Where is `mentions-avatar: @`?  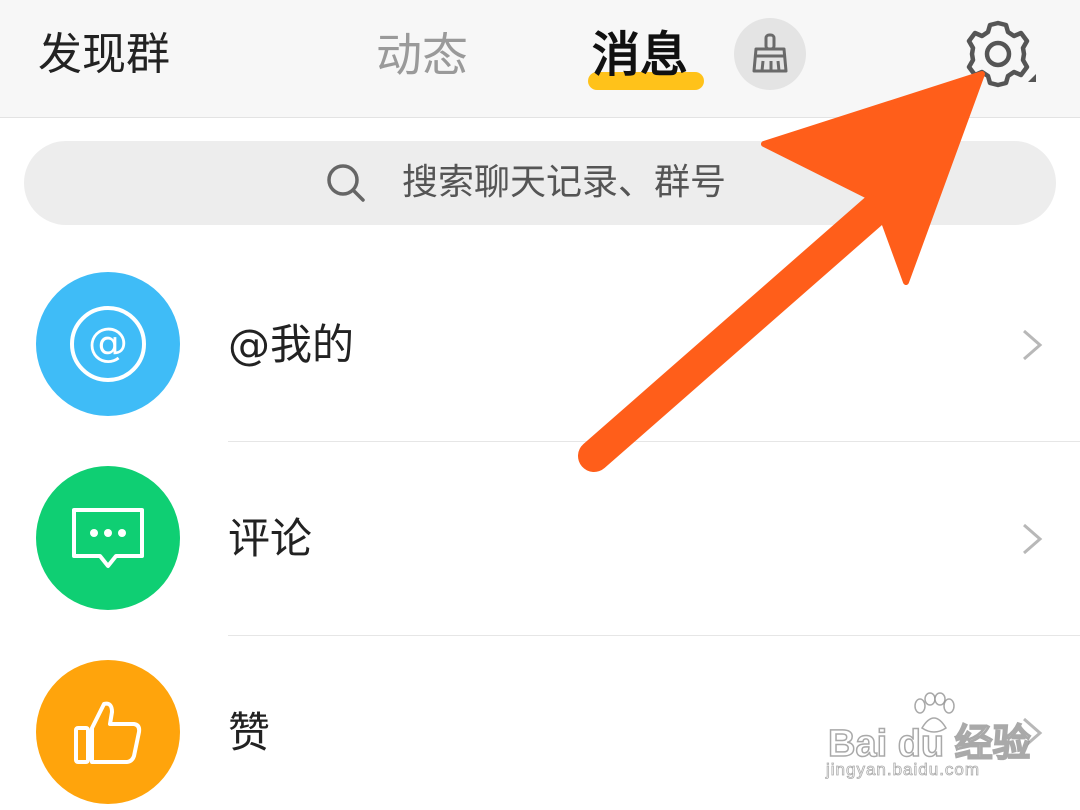
mentions-avatar: @ is located at coordinates (108, 344).